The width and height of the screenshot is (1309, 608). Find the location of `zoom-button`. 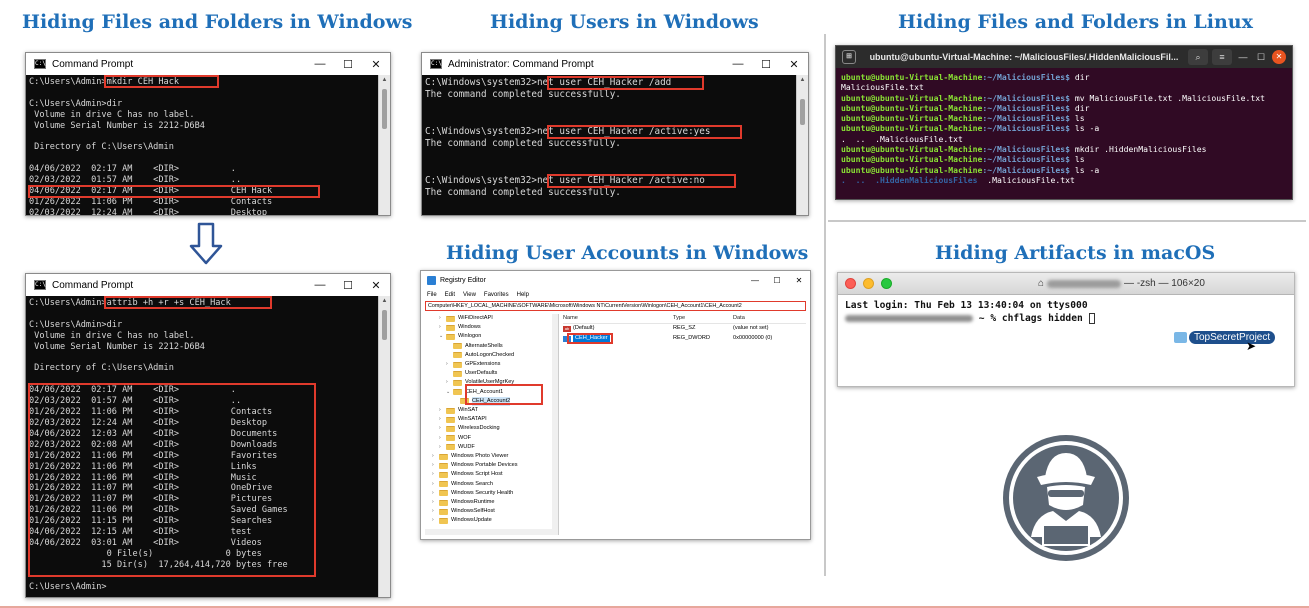

zoom-button is located at coordinates (886, 283).